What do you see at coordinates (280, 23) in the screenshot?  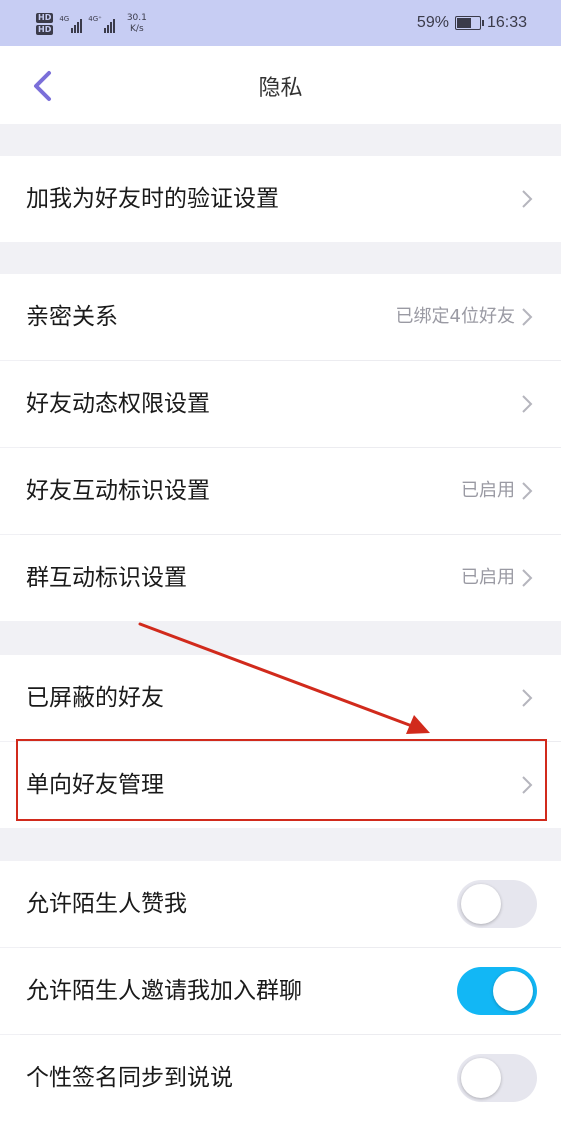 I see `status-bar: HD HD 4G 4G⁺ 30.1 K/s 59% 16:33` at bounding box center [280, 23].